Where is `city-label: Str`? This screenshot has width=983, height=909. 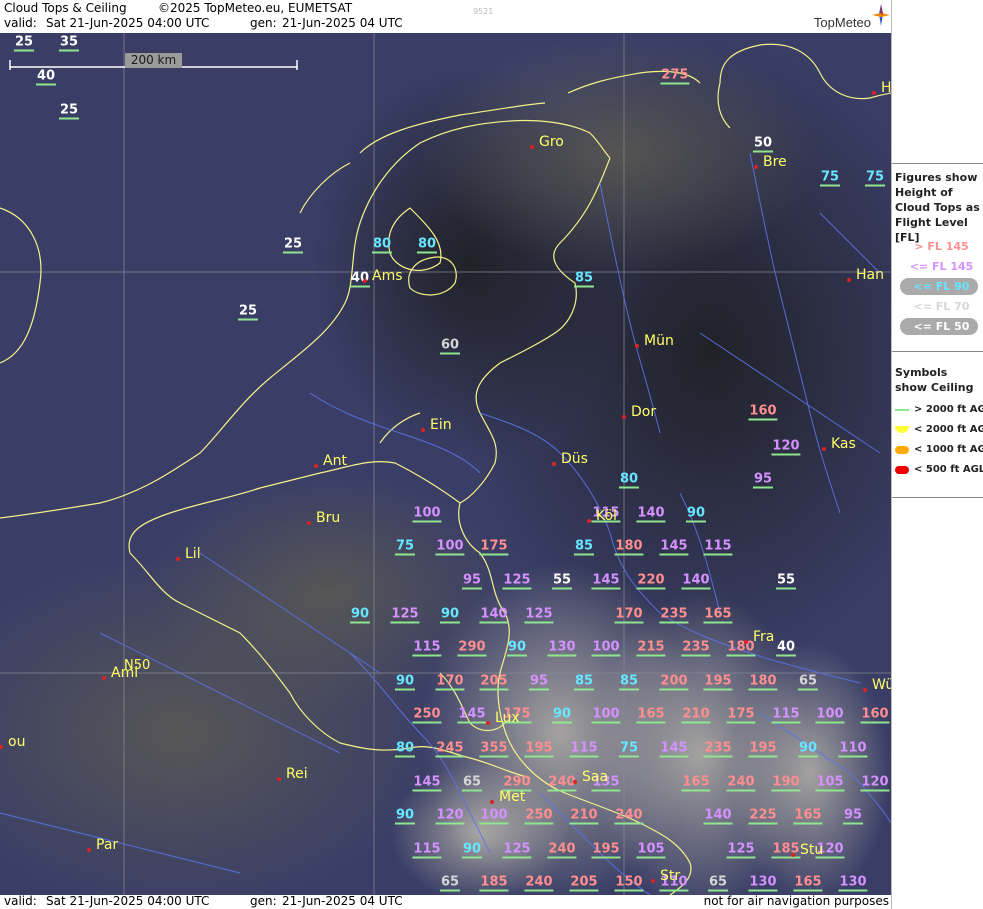 city-label: Str is located at coordinates (665, 876).